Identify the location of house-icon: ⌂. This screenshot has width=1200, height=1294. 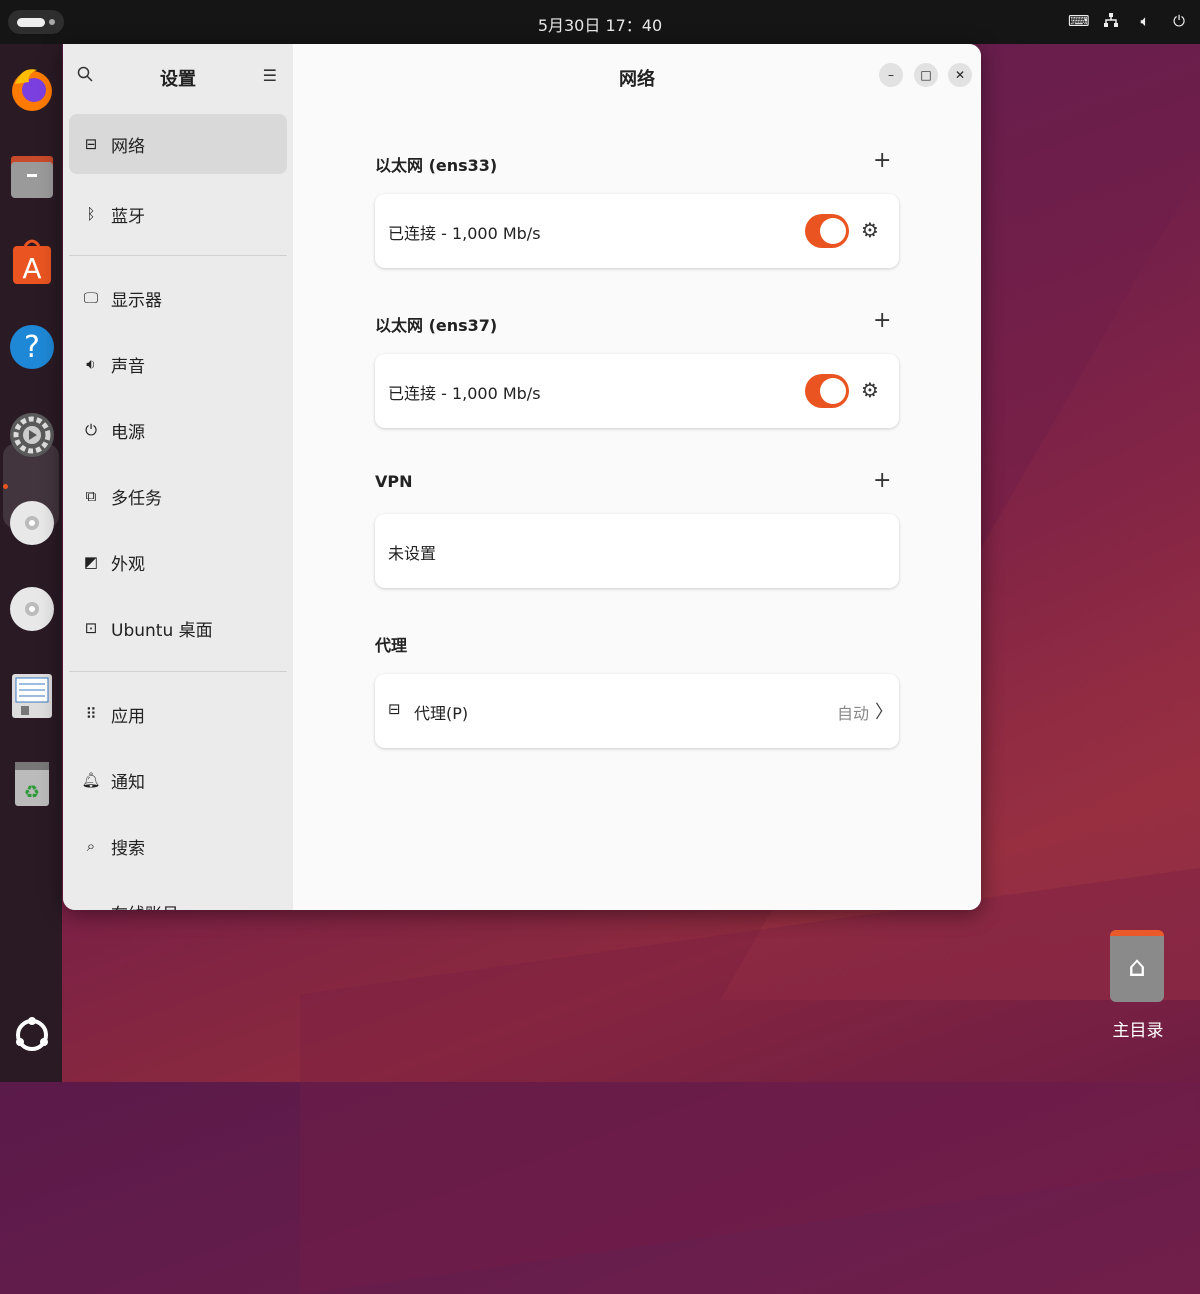
(1137, 966).